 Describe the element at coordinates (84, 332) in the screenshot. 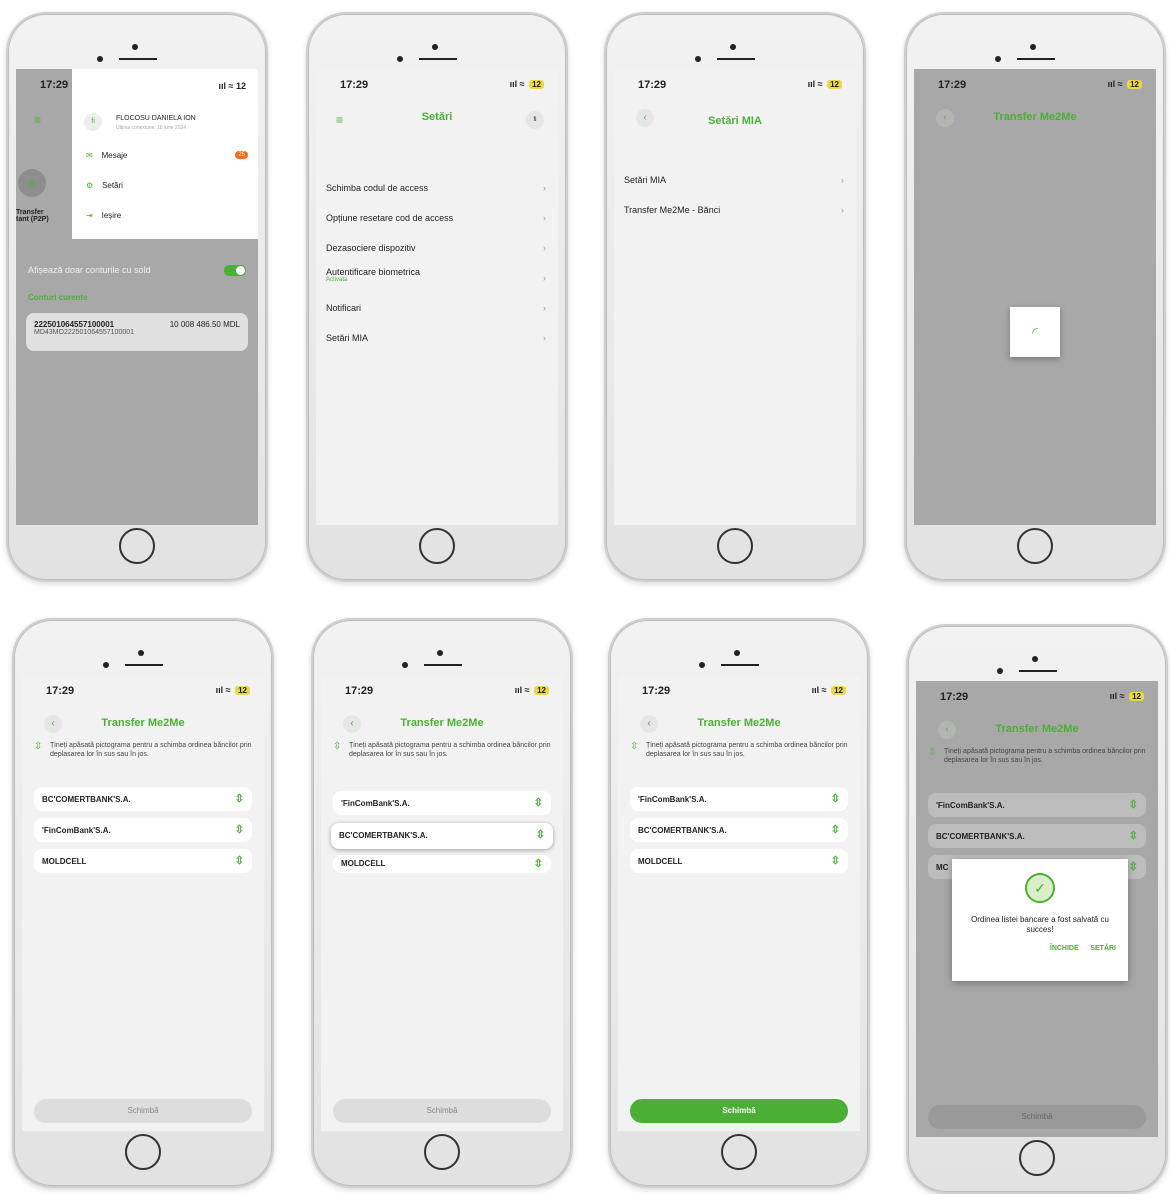

I see `account-iban: MD43MO222501064557100001` at that location.